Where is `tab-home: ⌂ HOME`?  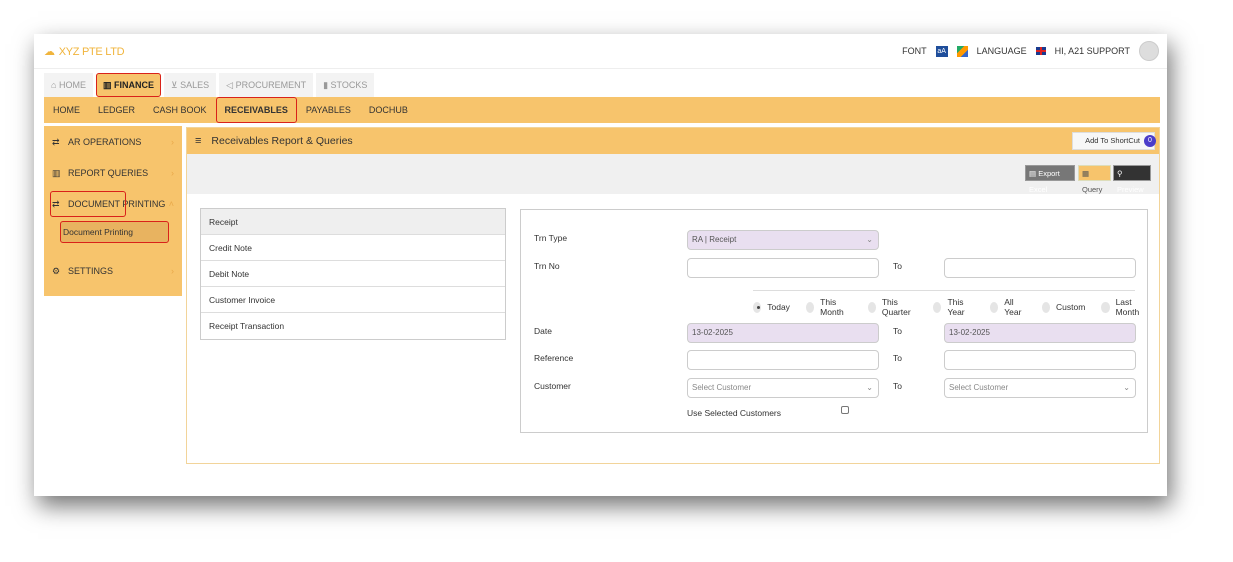
tab-home: ⌂ HOME is located at coordinates (68, 85).